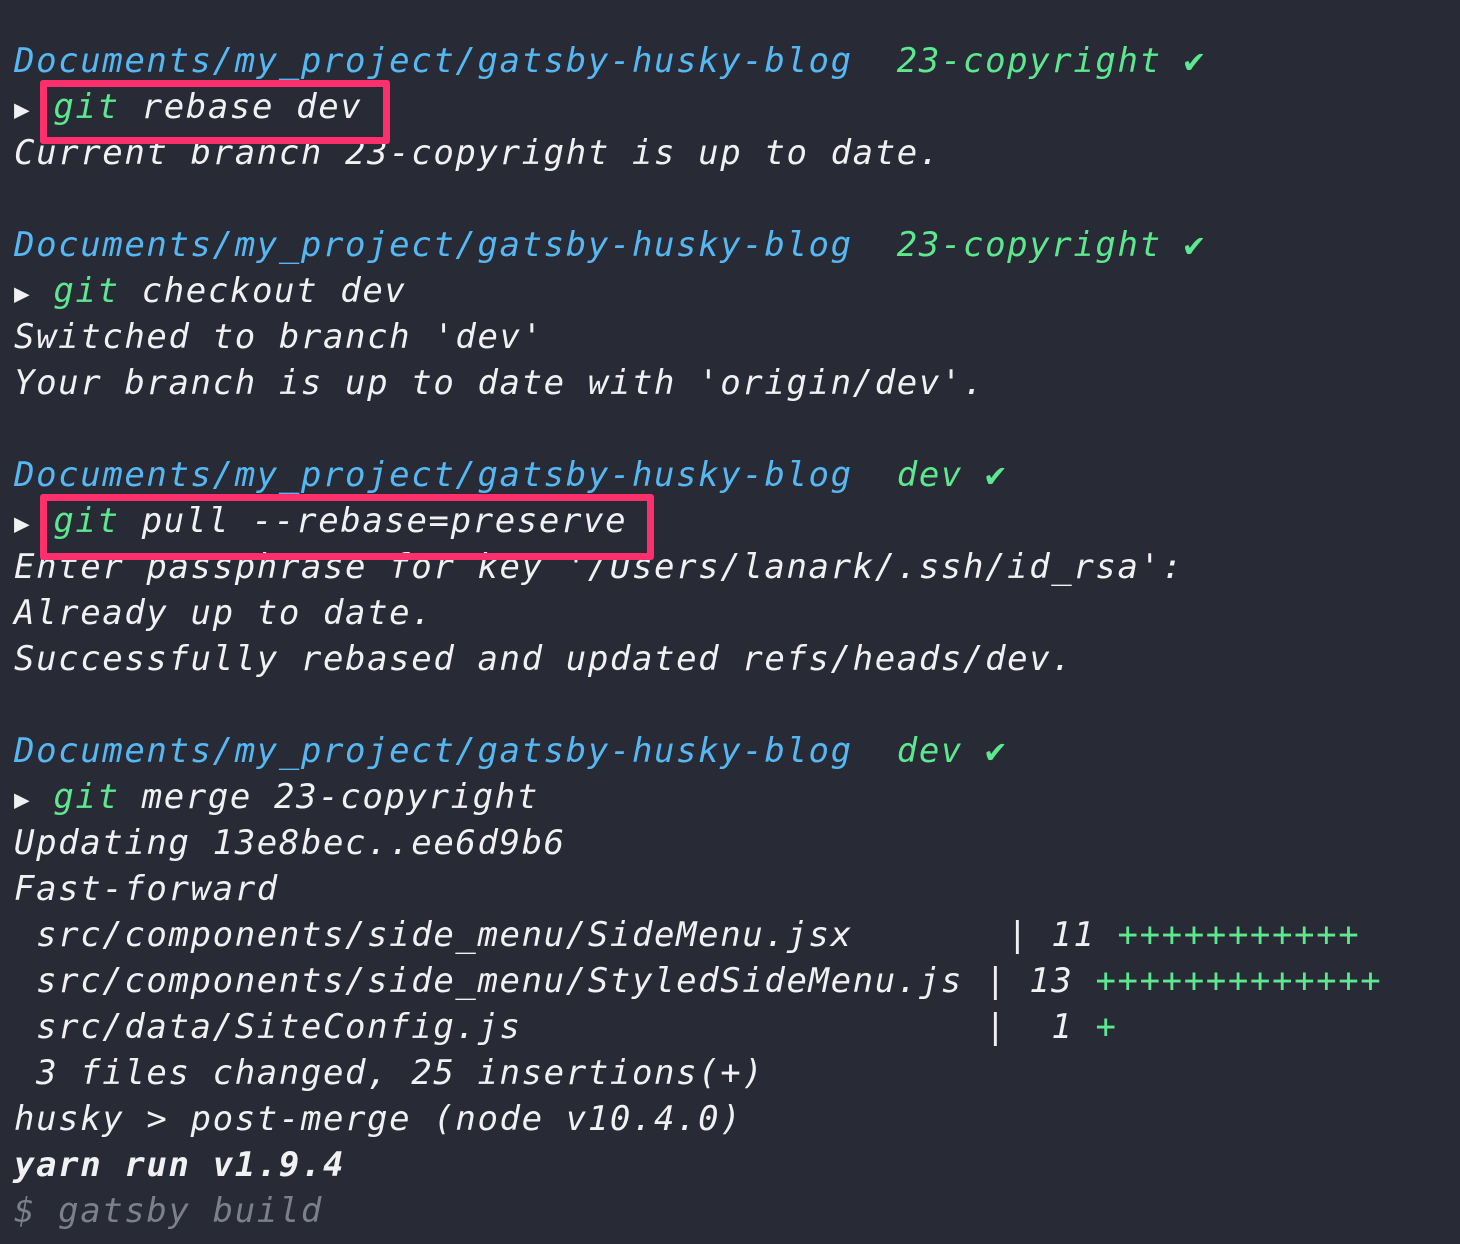 The image size is (1460, 1244). I want to click on diffstat-count: 1, so click(1051, 1027).